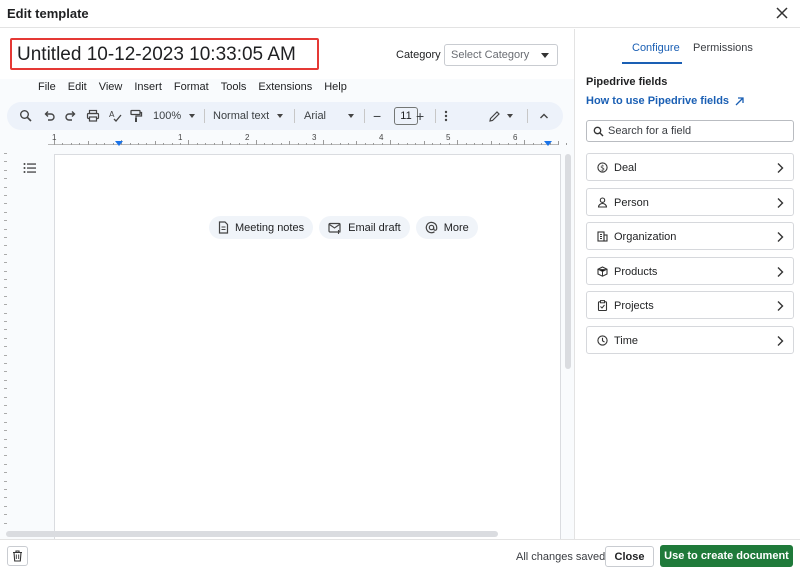 This screenshot has width=800, height=571. What do you see at coordinates (191, 89) in the screenshot?
I see `menu-format: Format` at bounding box center [191, 89].